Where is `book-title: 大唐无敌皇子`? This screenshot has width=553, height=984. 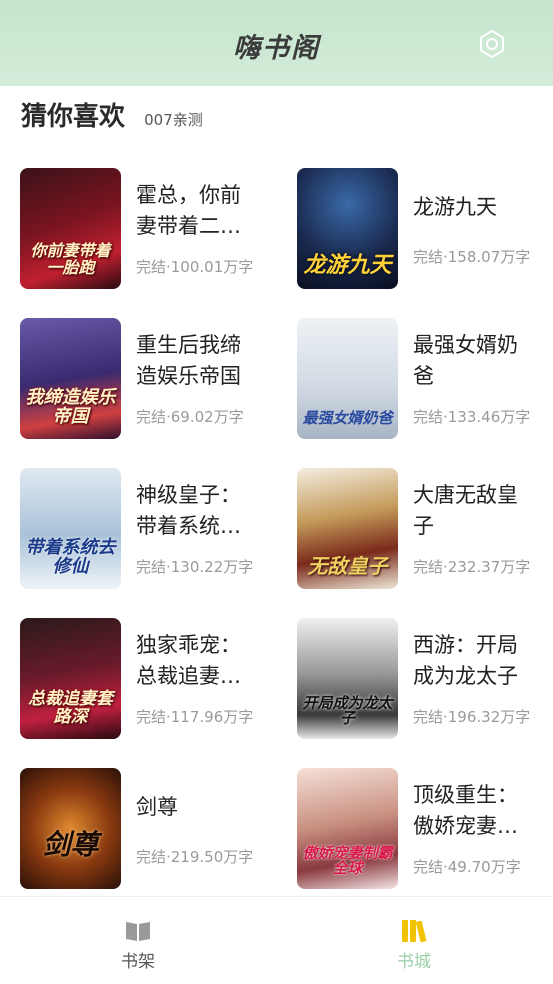
book-title: 大唐无敌皇子 is located at coordinates (465, 510).